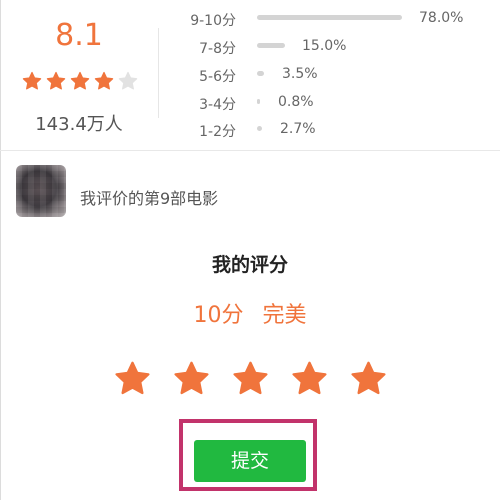 The image size is (500, 500). Describe the element at coordinates (217, 77) in the screenshot. I see `distribution-label: 5-6分` at that location.